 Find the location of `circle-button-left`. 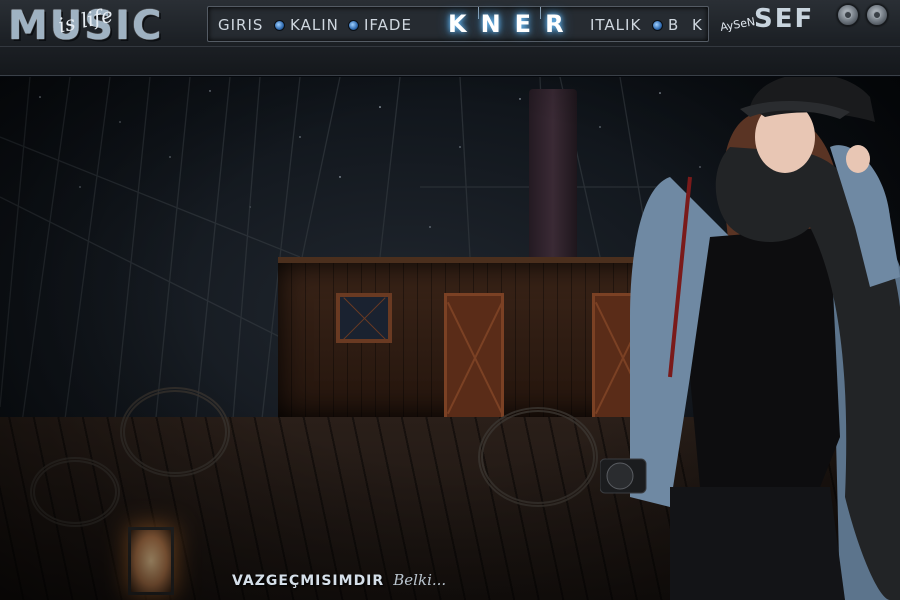

circle-button-left is located at coordinates (848, 15).